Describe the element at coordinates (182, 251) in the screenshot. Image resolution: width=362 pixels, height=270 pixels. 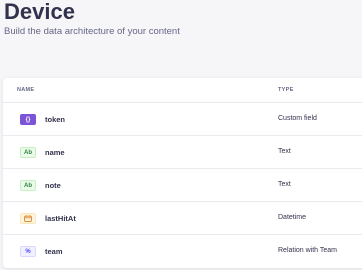
I see `table-row: % team Relation with Team` at that location.